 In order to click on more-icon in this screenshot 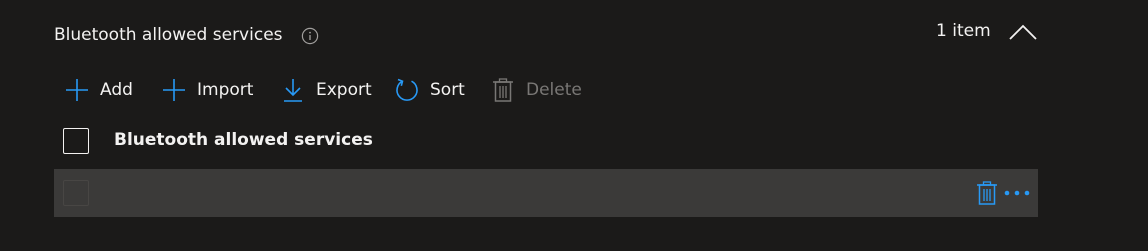, I will do `click(1017, 193)`.